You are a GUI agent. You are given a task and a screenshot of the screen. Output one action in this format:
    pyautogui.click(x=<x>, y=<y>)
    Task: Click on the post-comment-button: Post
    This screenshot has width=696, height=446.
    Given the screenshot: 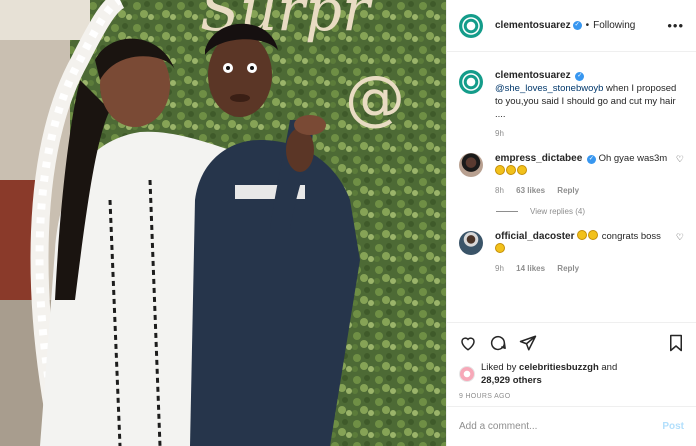 What is the action you would take?
    pyautogui.click(x=673, y=426)
    